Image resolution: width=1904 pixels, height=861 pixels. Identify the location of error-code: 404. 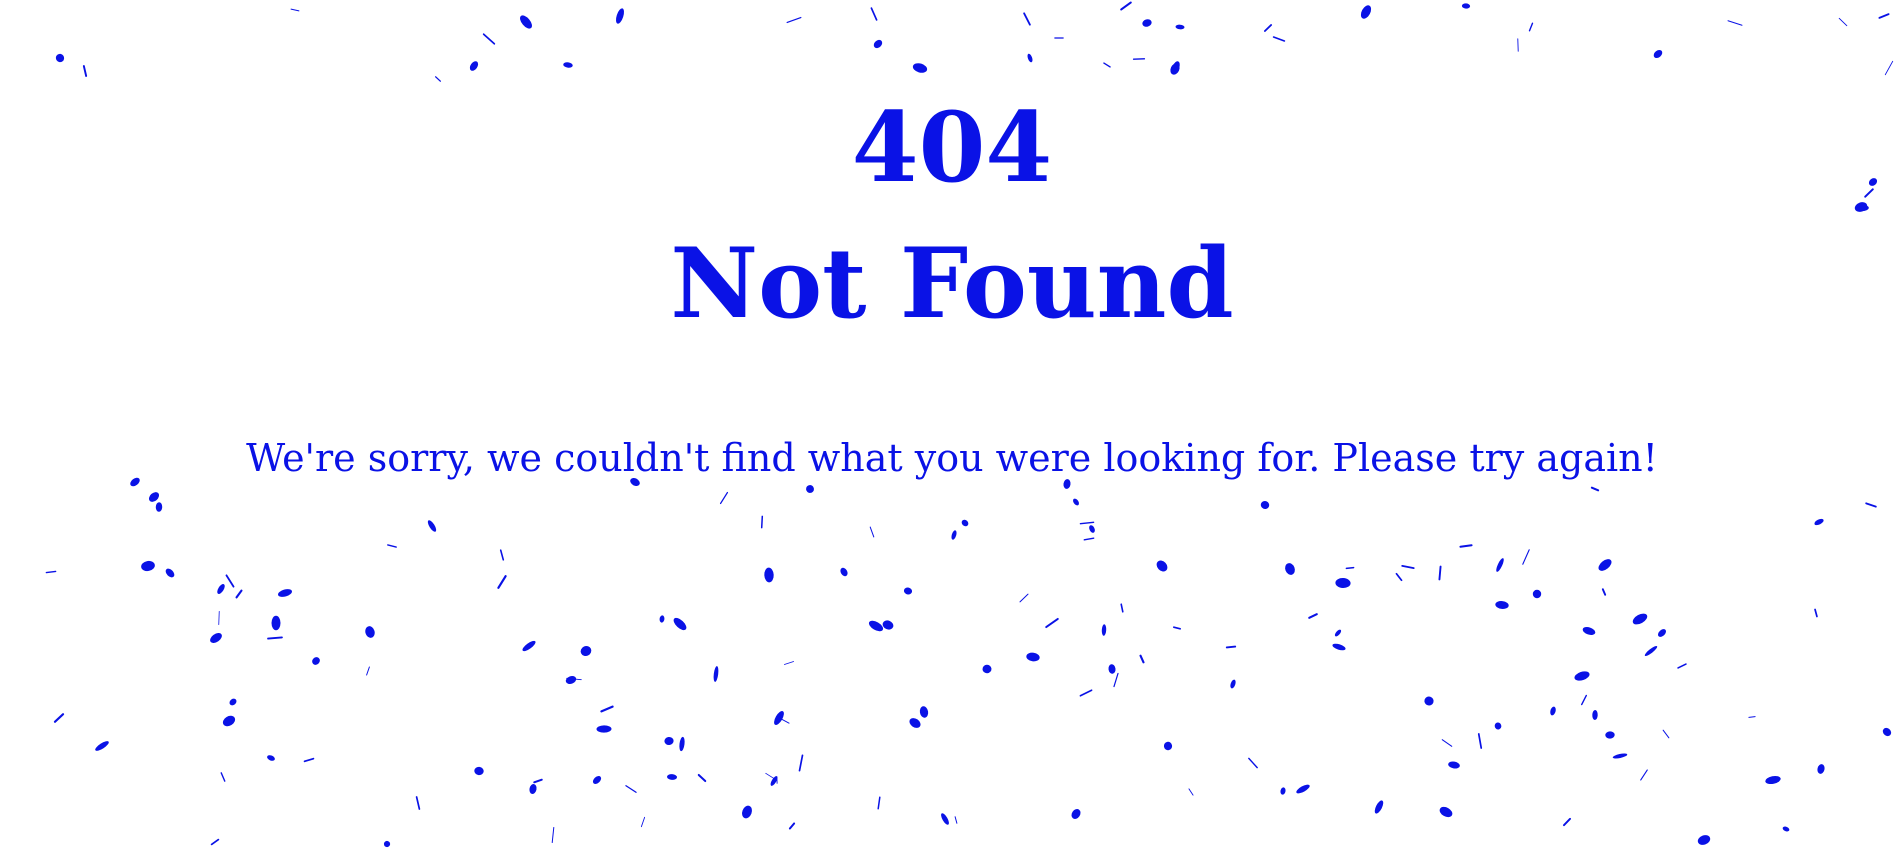
(952, 147).